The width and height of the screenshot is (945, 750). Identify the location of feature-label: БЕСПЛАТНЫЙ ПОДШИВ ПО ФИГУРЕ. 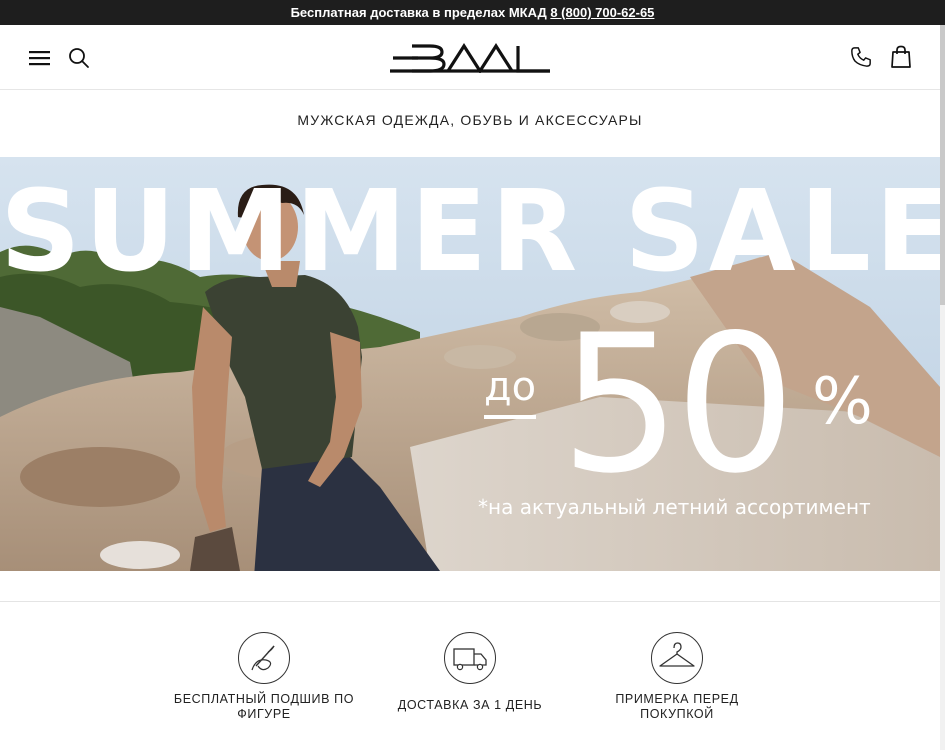
(264, 706).